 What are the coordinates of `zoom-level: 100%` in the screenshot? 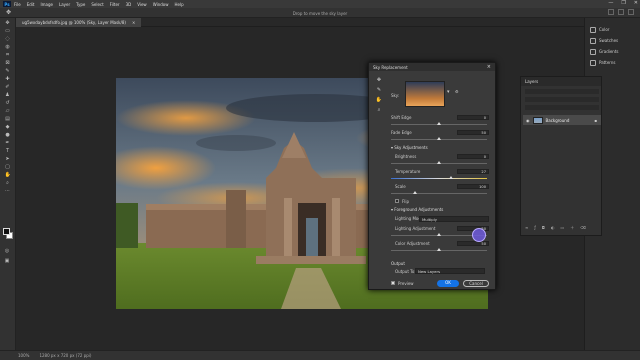 It's located at (23, 355).